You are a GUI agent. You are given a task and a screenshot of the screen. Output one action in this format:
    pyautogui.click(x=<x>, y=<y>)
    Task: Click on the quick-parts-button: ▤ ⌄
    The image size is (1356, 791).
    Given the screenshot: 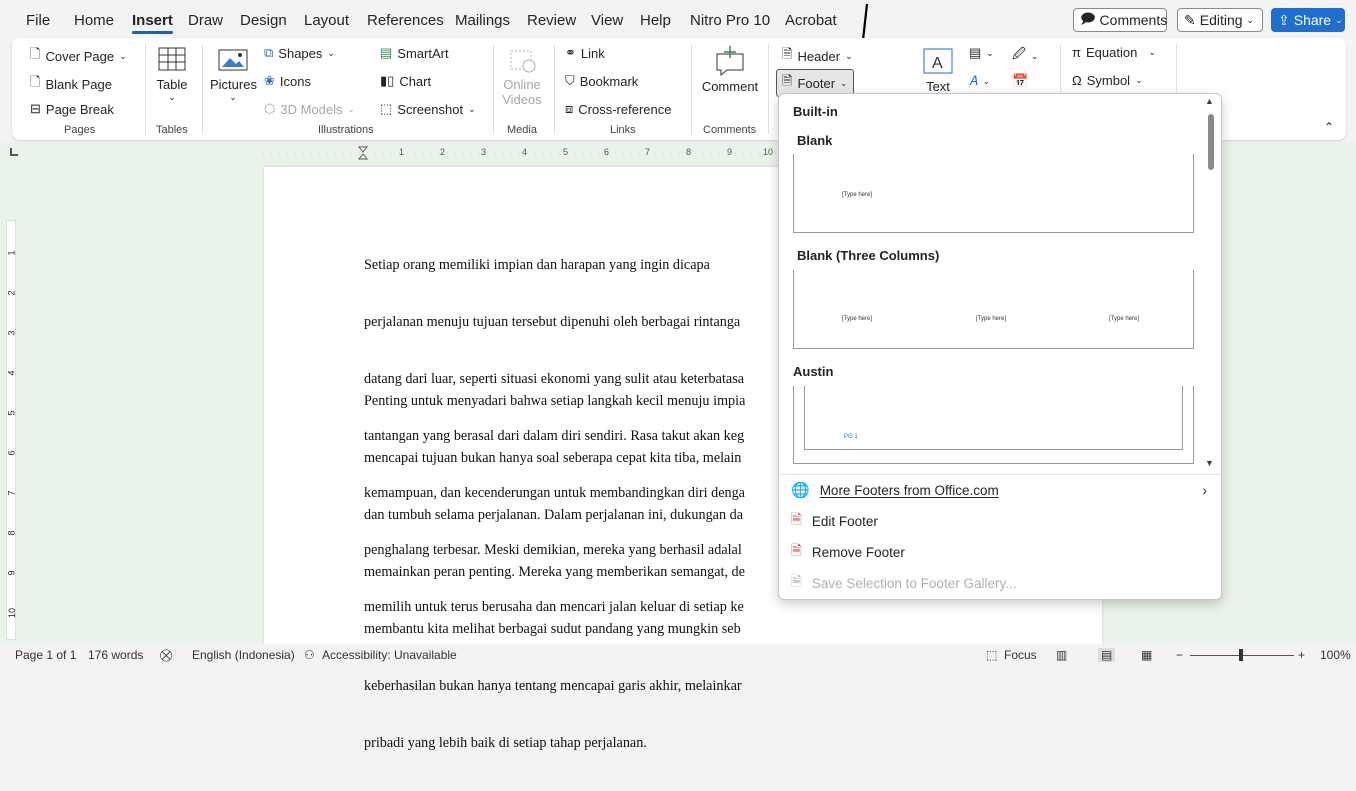 What is the action you would take?
    pyautogui.click(x=981, y=53)
    